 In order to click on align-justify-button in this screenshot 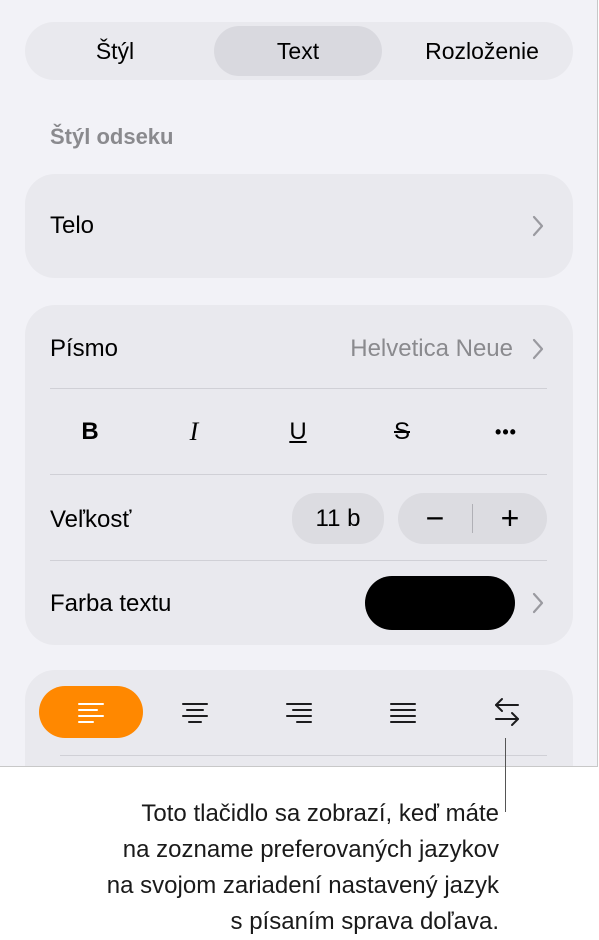, I will do `click(403, 712)`.